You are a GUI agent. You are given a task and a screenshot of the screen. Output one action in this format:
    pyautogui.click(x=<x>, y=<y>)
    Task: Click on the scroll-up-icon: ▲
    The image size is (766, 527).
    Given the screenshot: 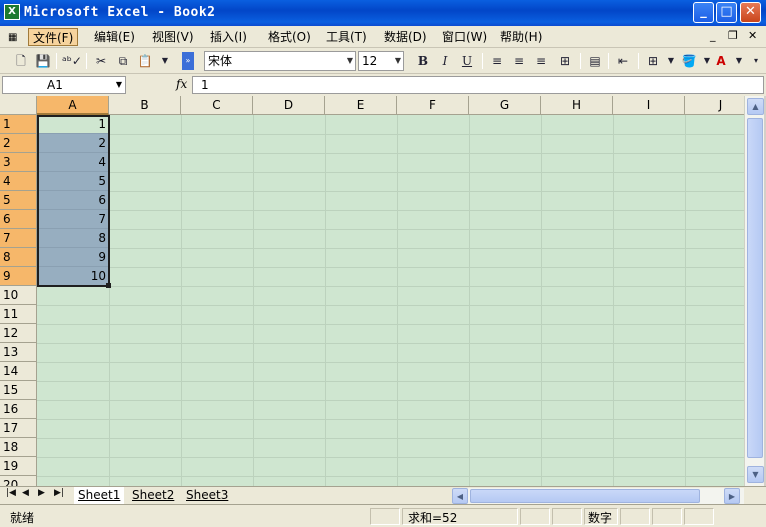 What is the action you would take?
    pyautogui.click(x=755, y=106)
    